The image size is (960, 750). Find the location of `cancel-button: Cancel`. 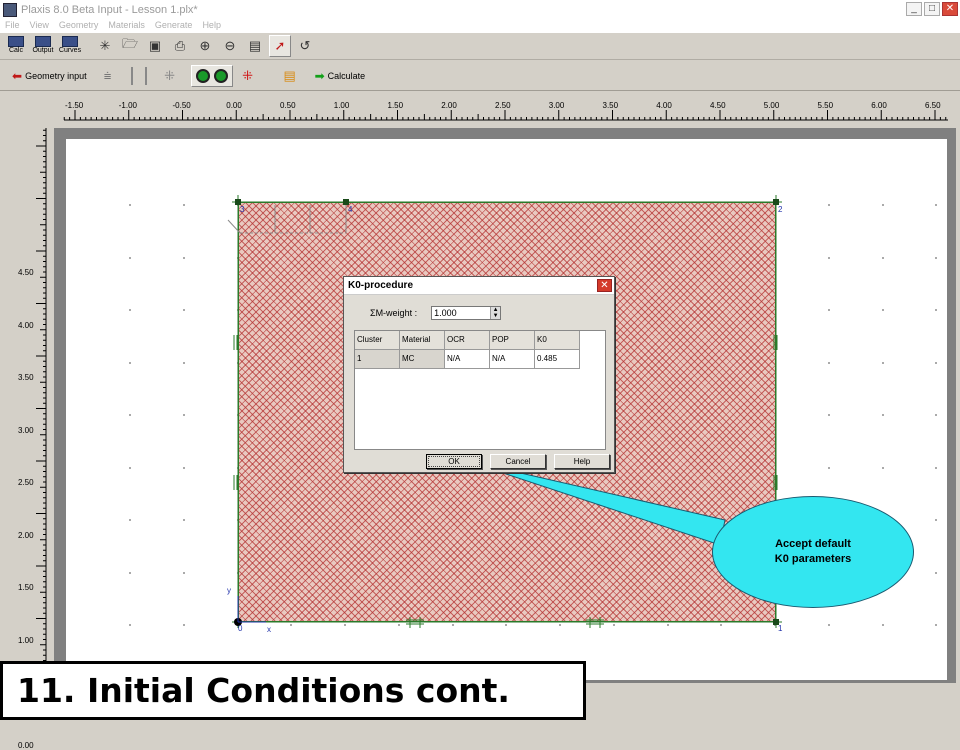

cancel-button: Cancel is located at coordinates (518, 461).